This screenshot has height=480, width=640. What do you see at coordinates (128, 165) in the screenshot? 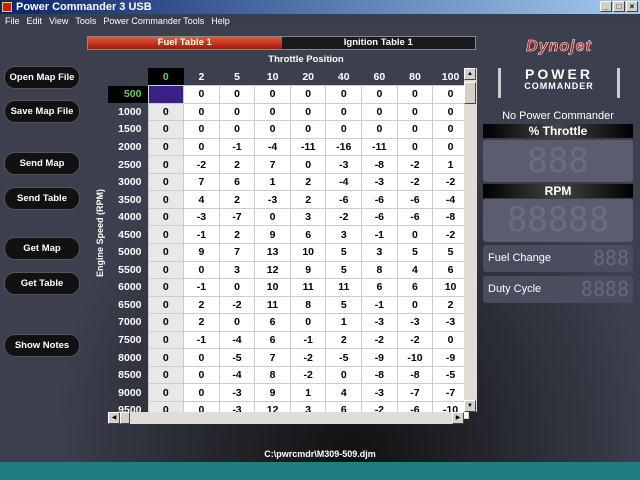
I see `row-header: 2500` at bounding box center [128, 165].